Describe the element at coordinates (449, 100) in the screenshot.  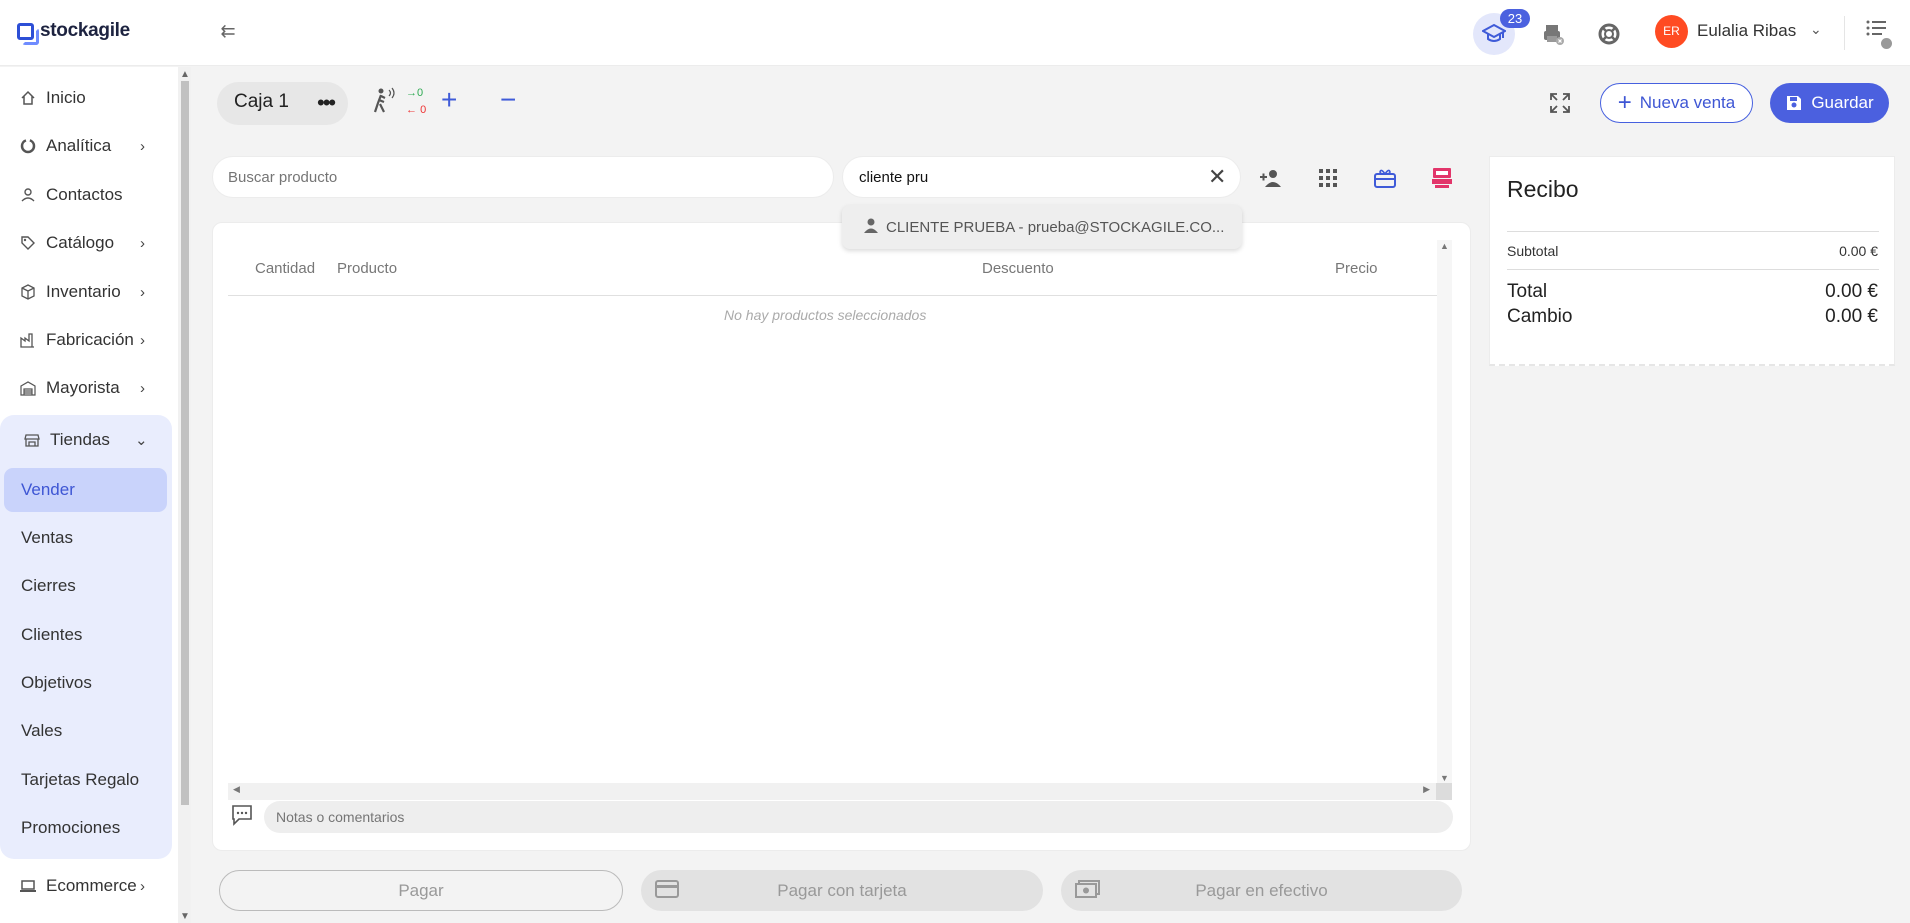
I see `add-visitor-button: +` at that location.